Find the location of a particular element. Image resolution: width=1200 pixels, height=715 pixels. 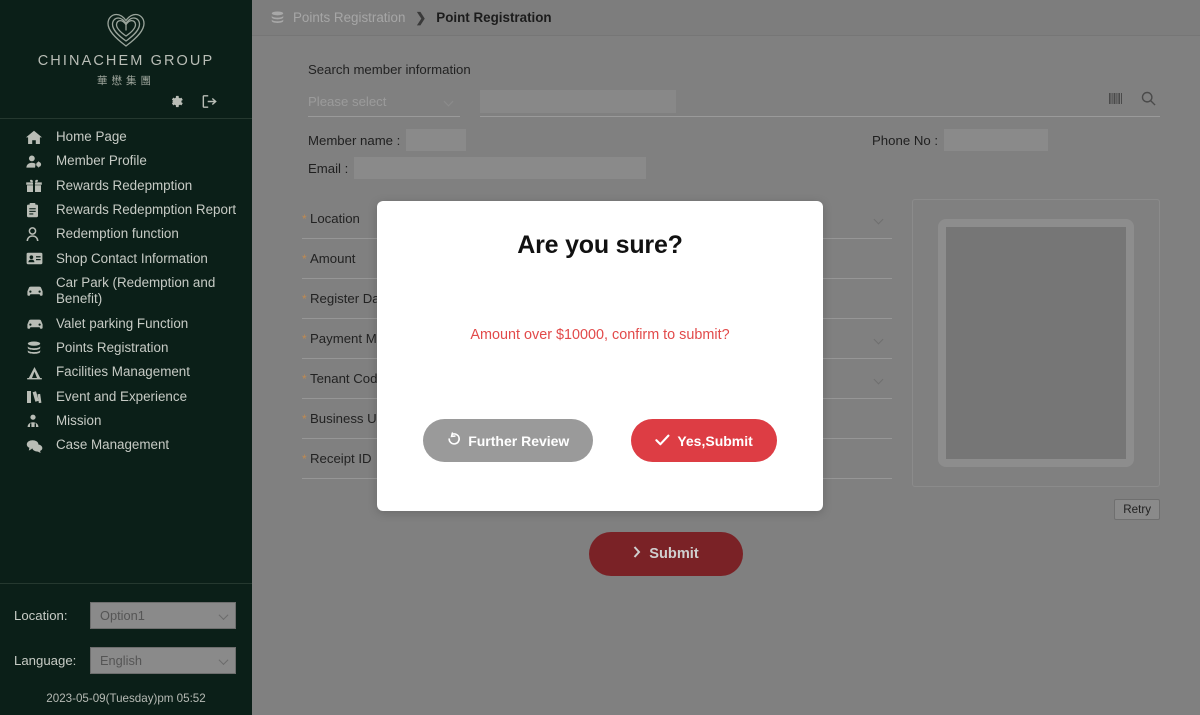

home-icon is located at coordinates (41, 137).